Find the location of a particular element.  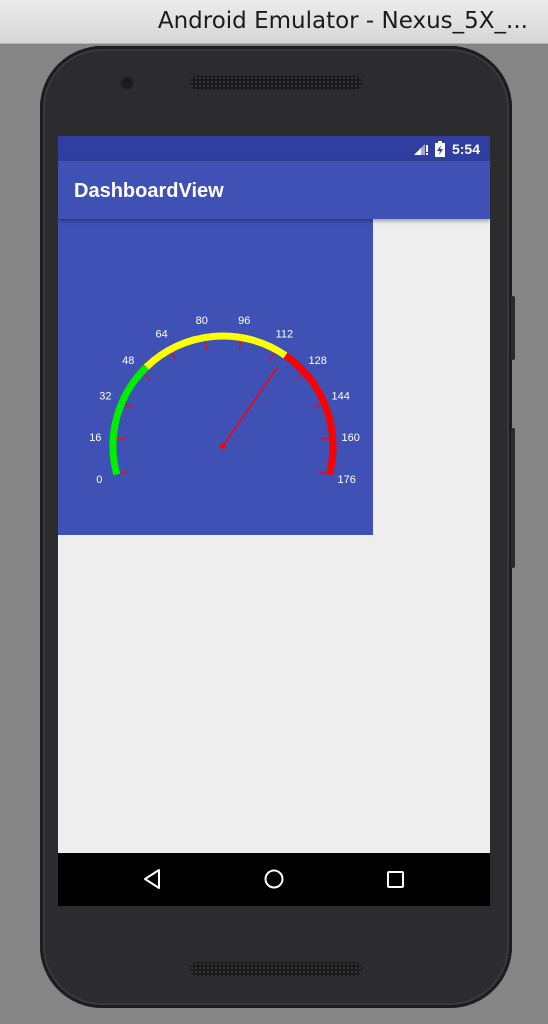

gauge-tick-label: 64 is located at coordinates (162, 335).